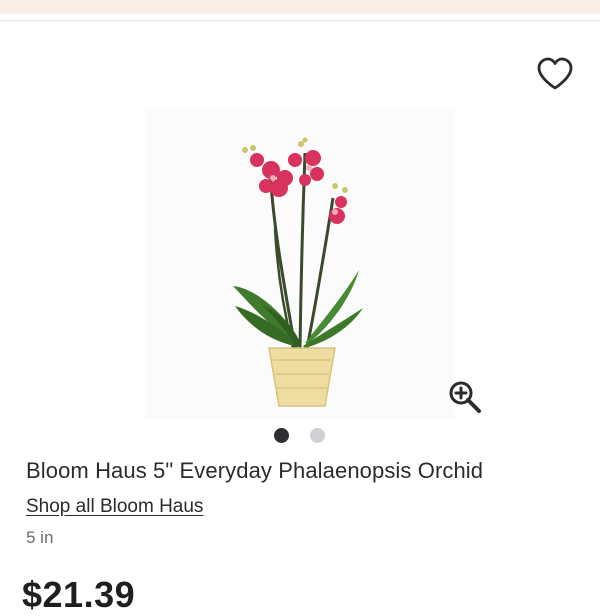 This screenshot has width=600, height=616. I want to click on image-carousel-dots, so click(301, 436).